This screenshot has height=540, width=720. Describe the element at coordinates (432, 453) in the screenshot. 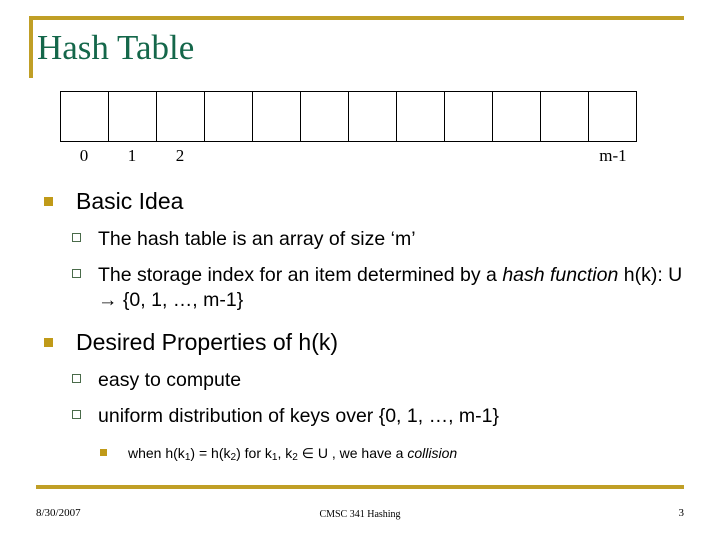

I see `collision-italic: collision` at that location.